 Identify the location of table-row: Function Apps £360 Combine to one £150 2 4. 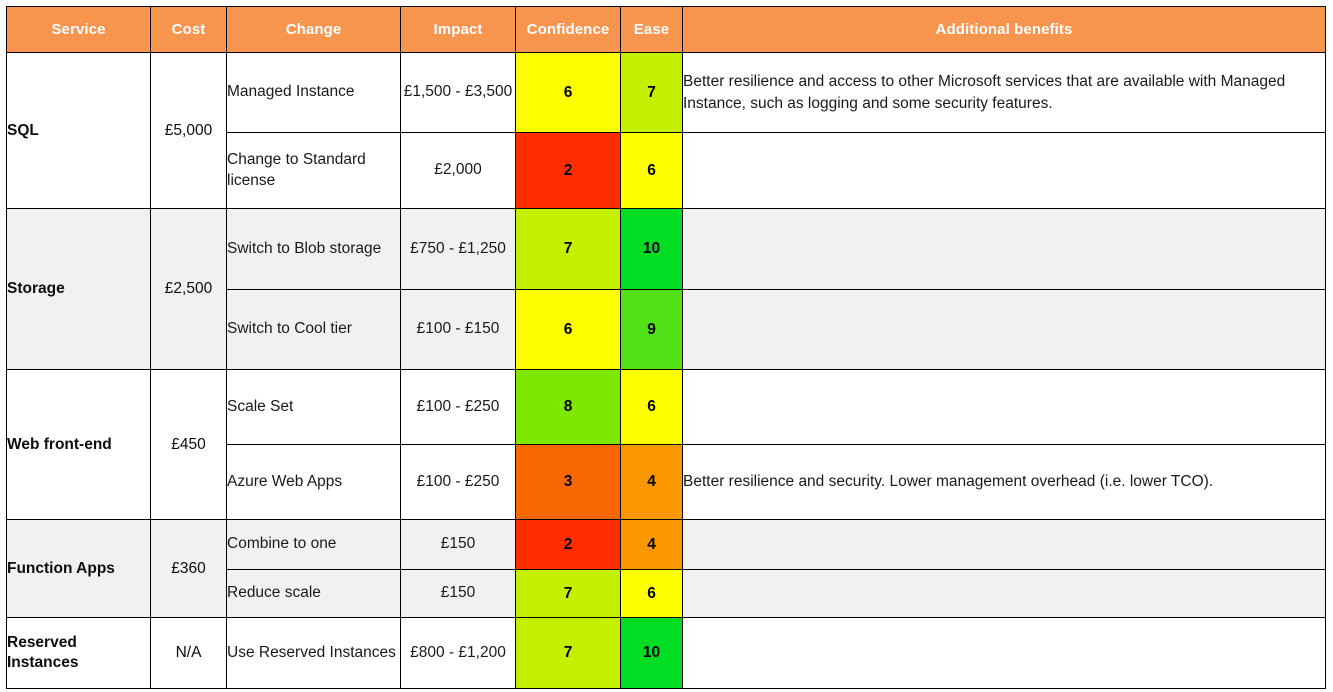
(666, 568).